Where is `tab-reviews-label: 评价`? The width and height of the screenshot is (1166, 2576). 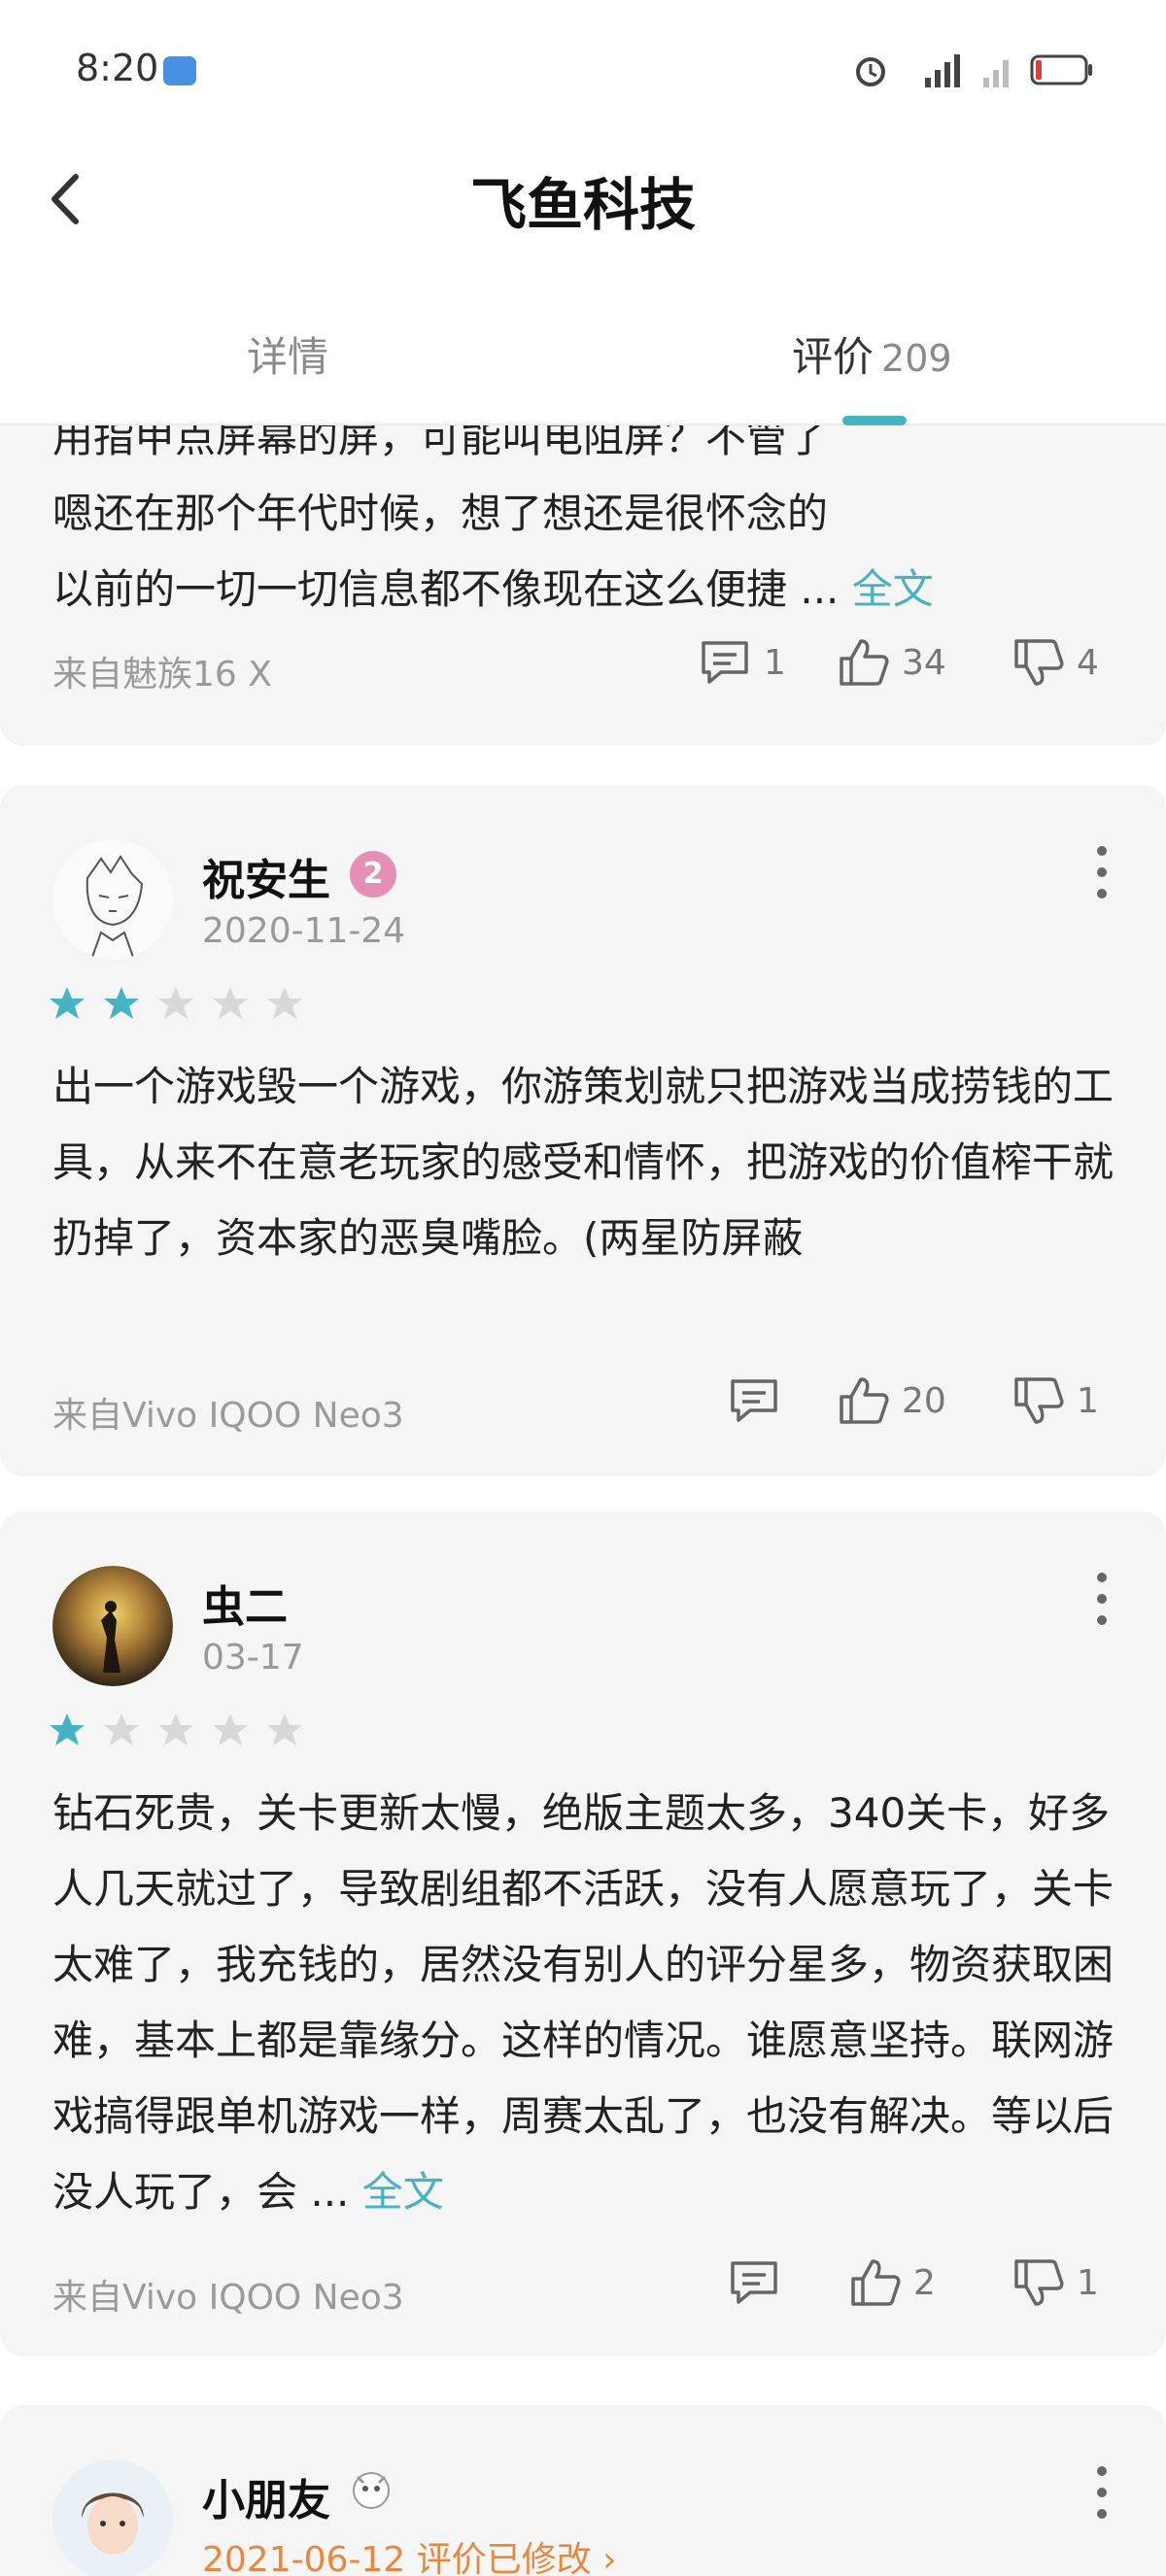 tab-reviews-label: 评价 is located at coordinates (833, 357).